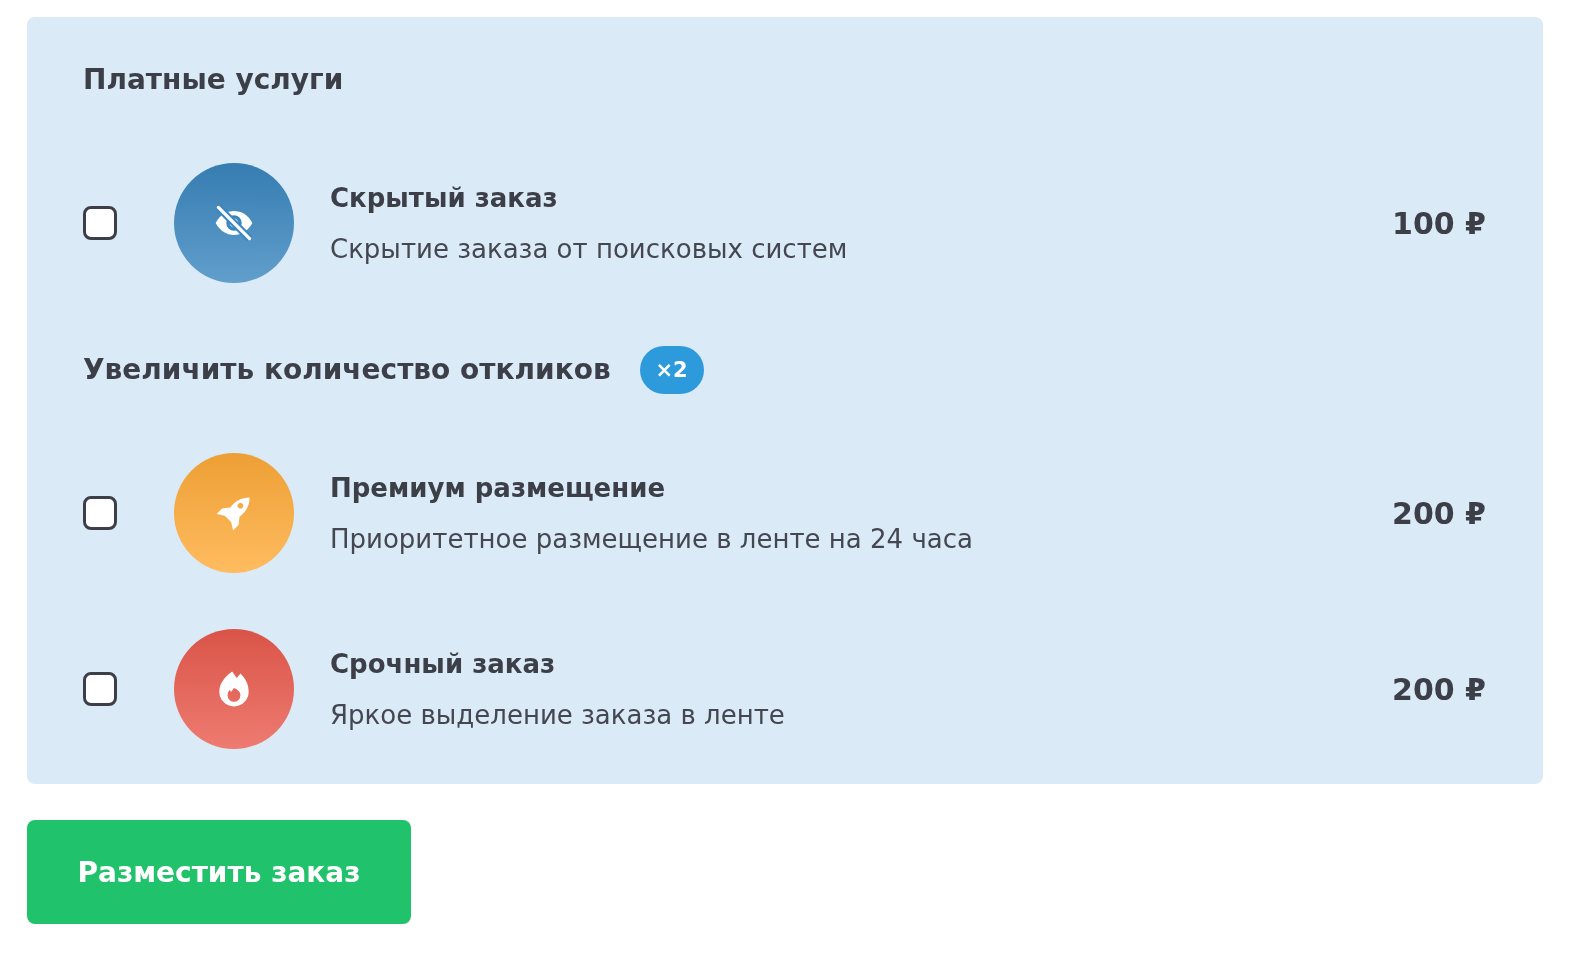 The height and width of the screenshot is (964, 1572). What do you see at coordinates (558, 715) in the screenshot?
I see `service-description: Яркое выделение заказа в ленте` at bounding box center [558, 715].